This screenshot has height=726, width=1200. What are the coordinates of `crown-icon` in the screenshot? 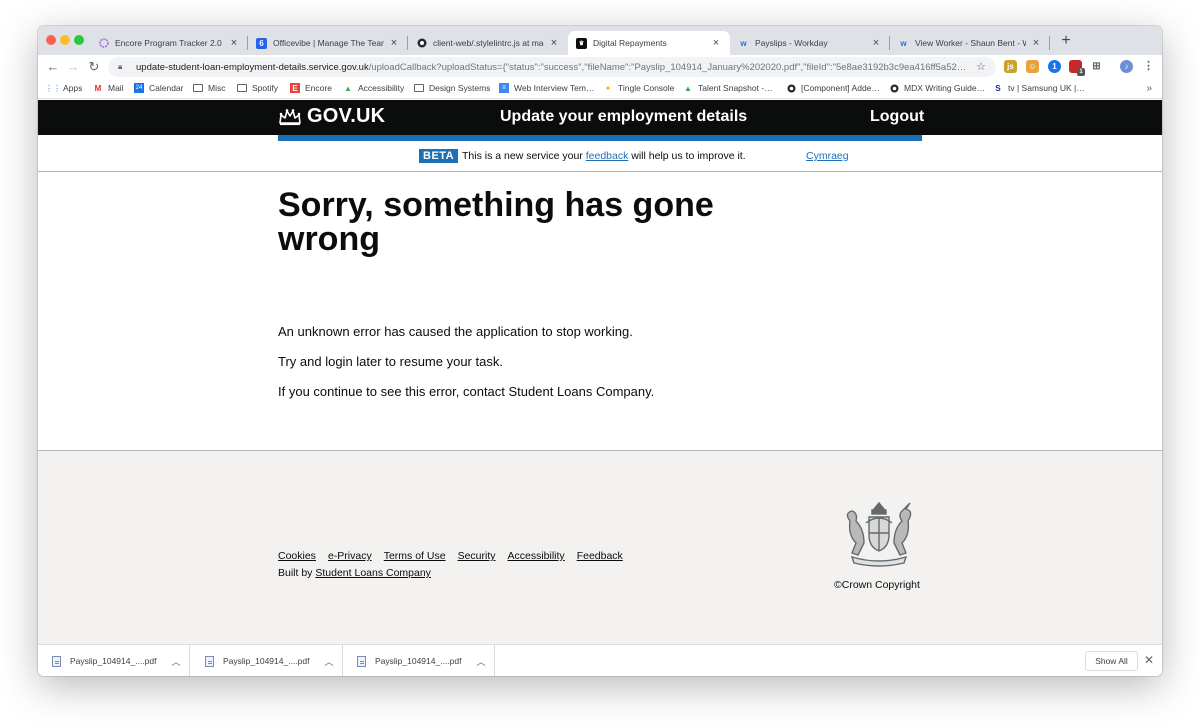 It's located at (290, 116).